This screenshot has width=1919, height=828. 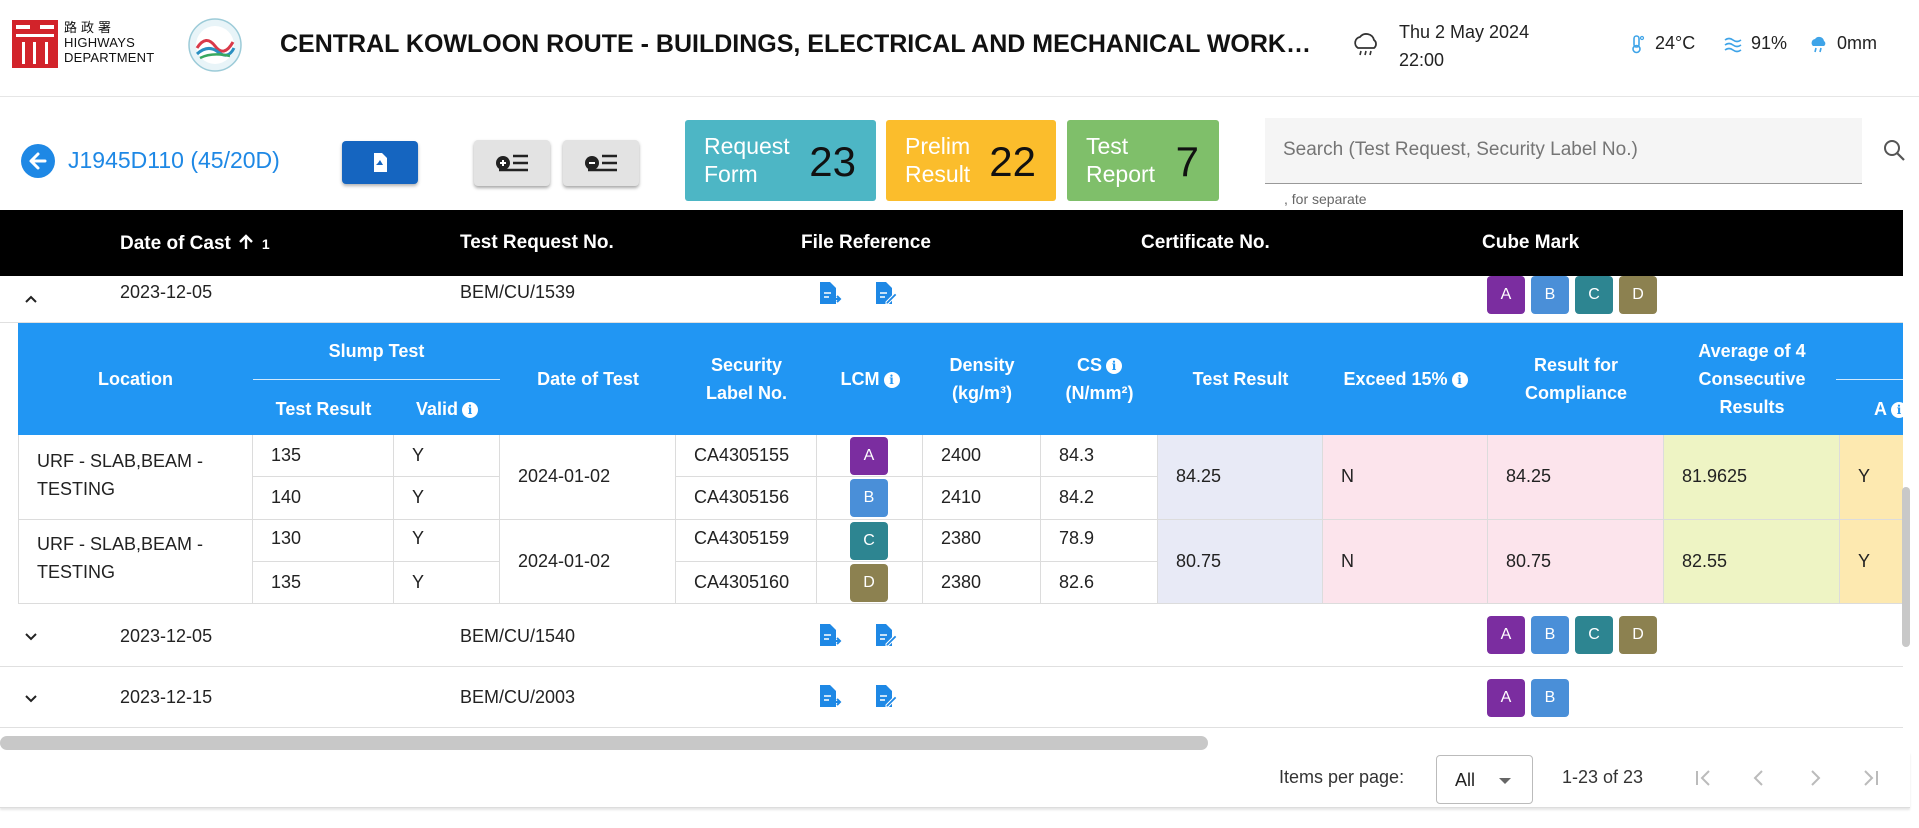 What do you see at coordinates (195, 243) in the screenshot?
I see `column-date-of-cast: Date of Cast 1` at bounding box center [195, 243].